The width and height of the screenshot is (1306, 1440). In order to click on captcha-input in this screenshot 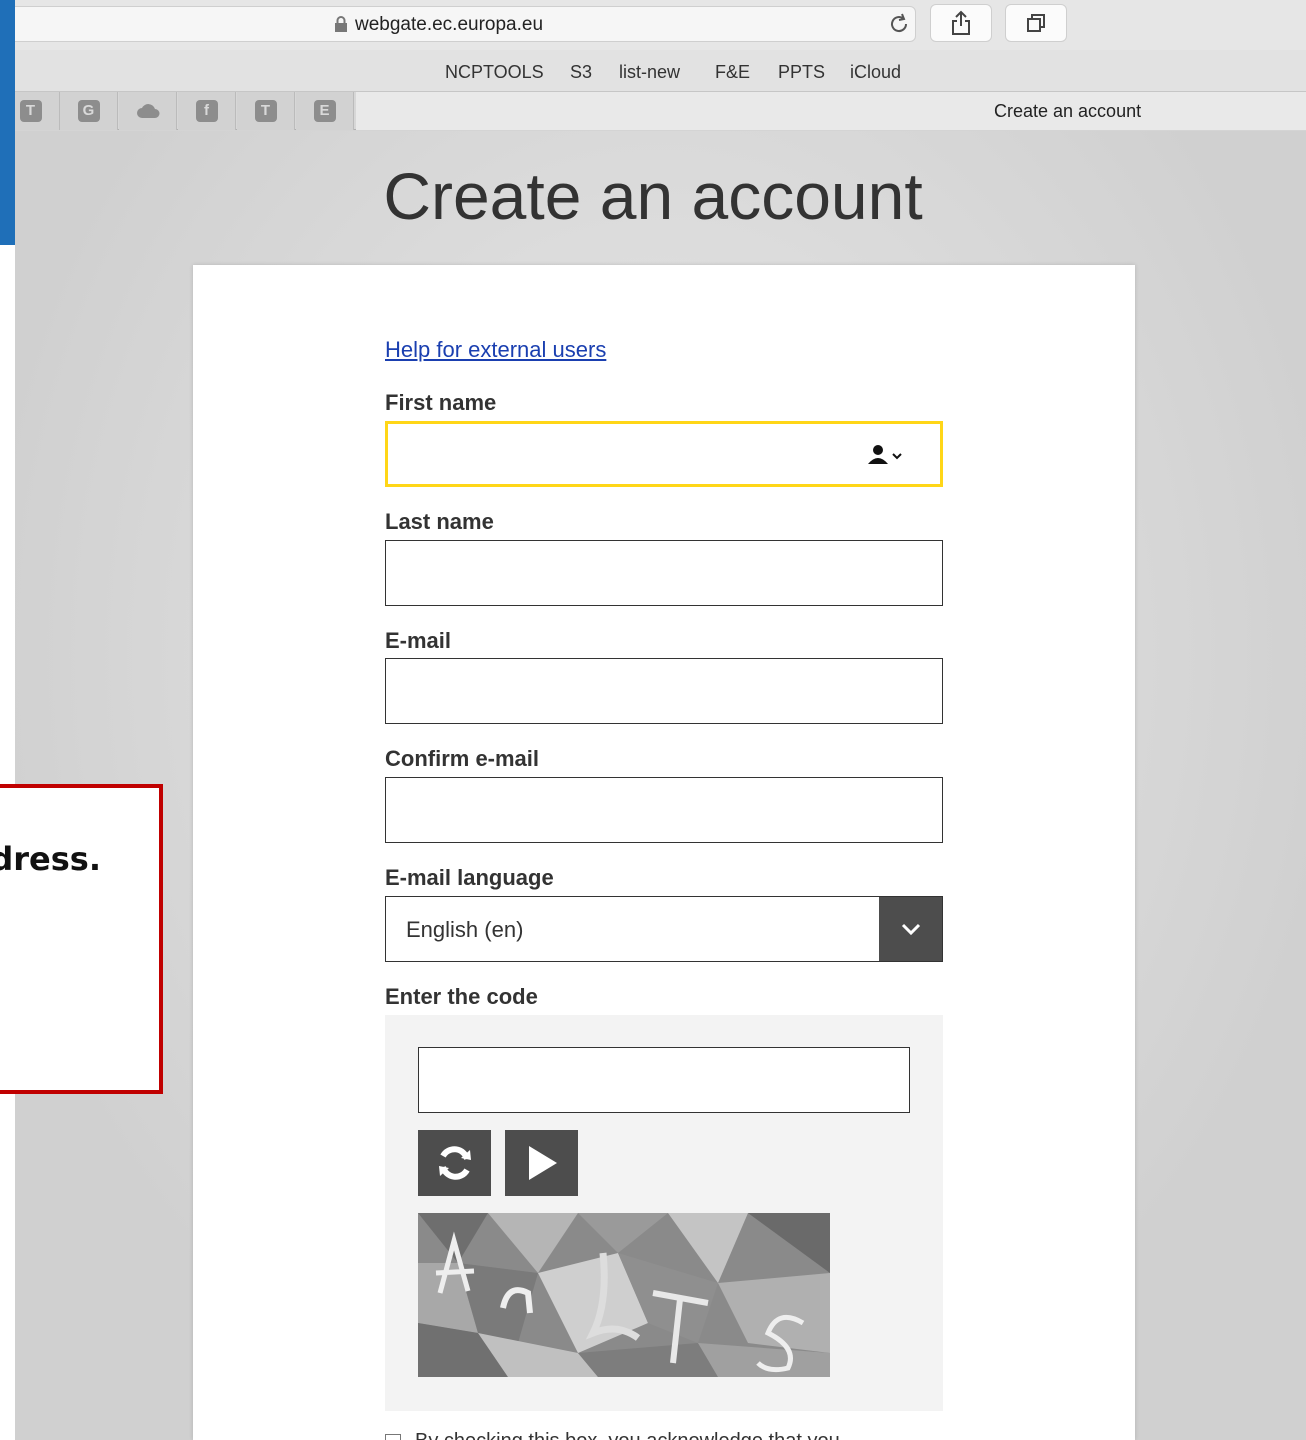, I will do `click(664, 1080)`.